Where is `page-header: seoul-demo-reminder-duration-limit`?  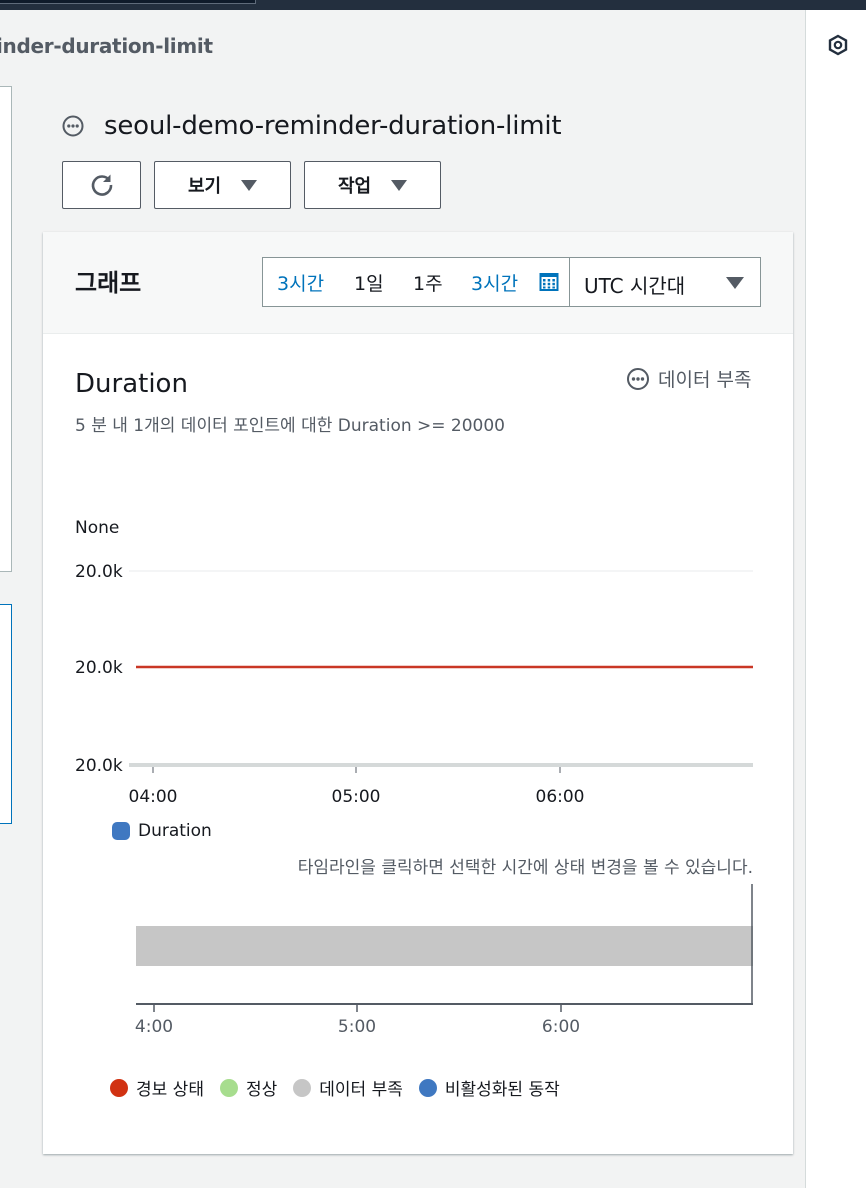
page-header: seoul-demo-reminder-duration-limit is located at coordinates (312, 126).